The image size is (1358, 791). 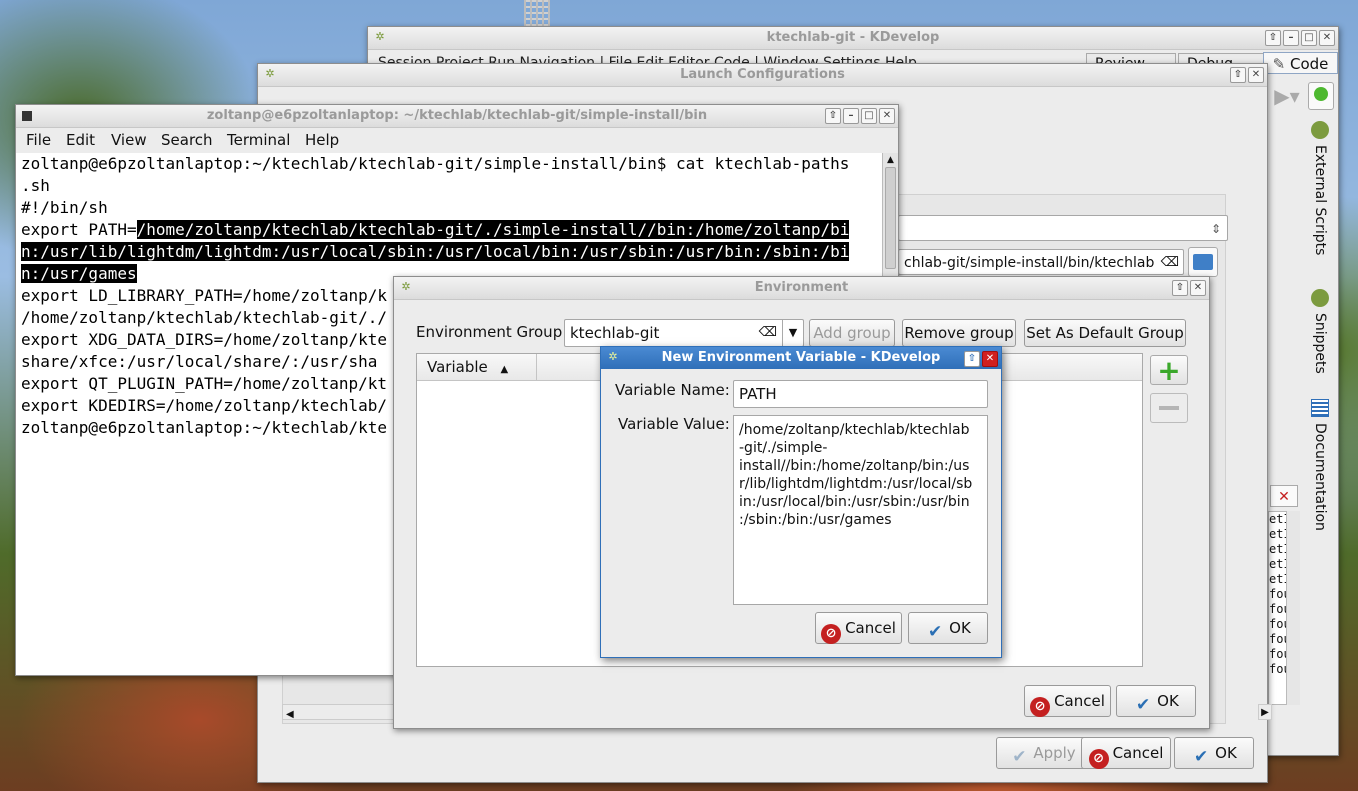 I want to click on value-line: r/lib/lightdm/lightdm:/usr/local/sb, so click(x=856, y=484).